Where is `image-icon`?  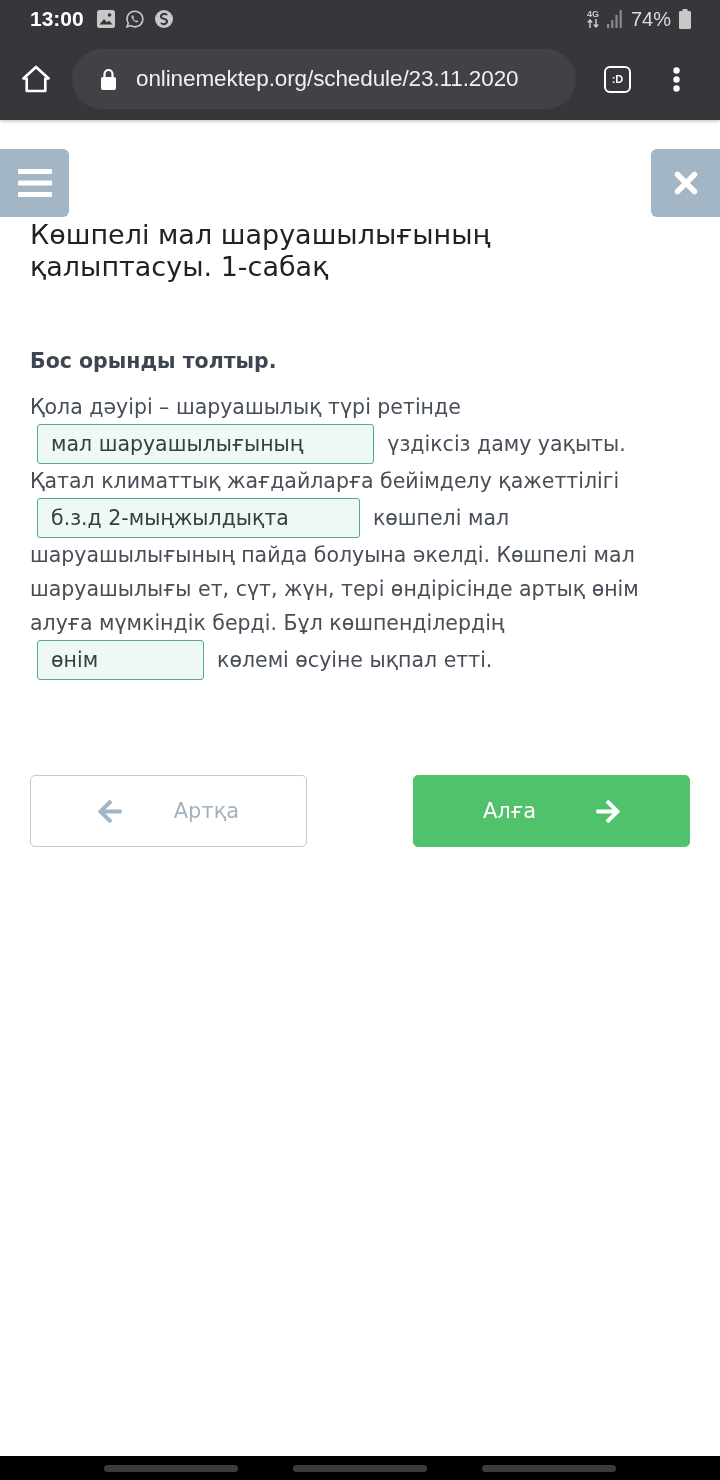 image-icon is located at coordinates (105, 19).